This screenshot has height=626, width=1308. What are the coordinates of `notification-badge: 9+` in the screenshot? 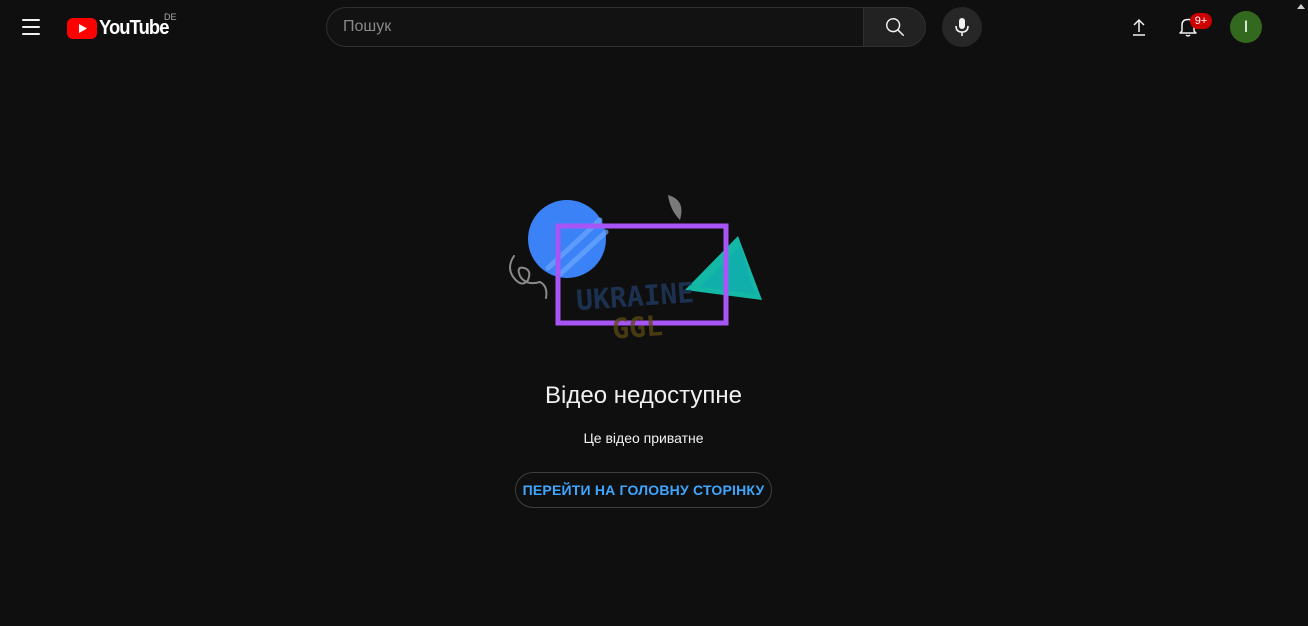 It's located at (1201, 21).